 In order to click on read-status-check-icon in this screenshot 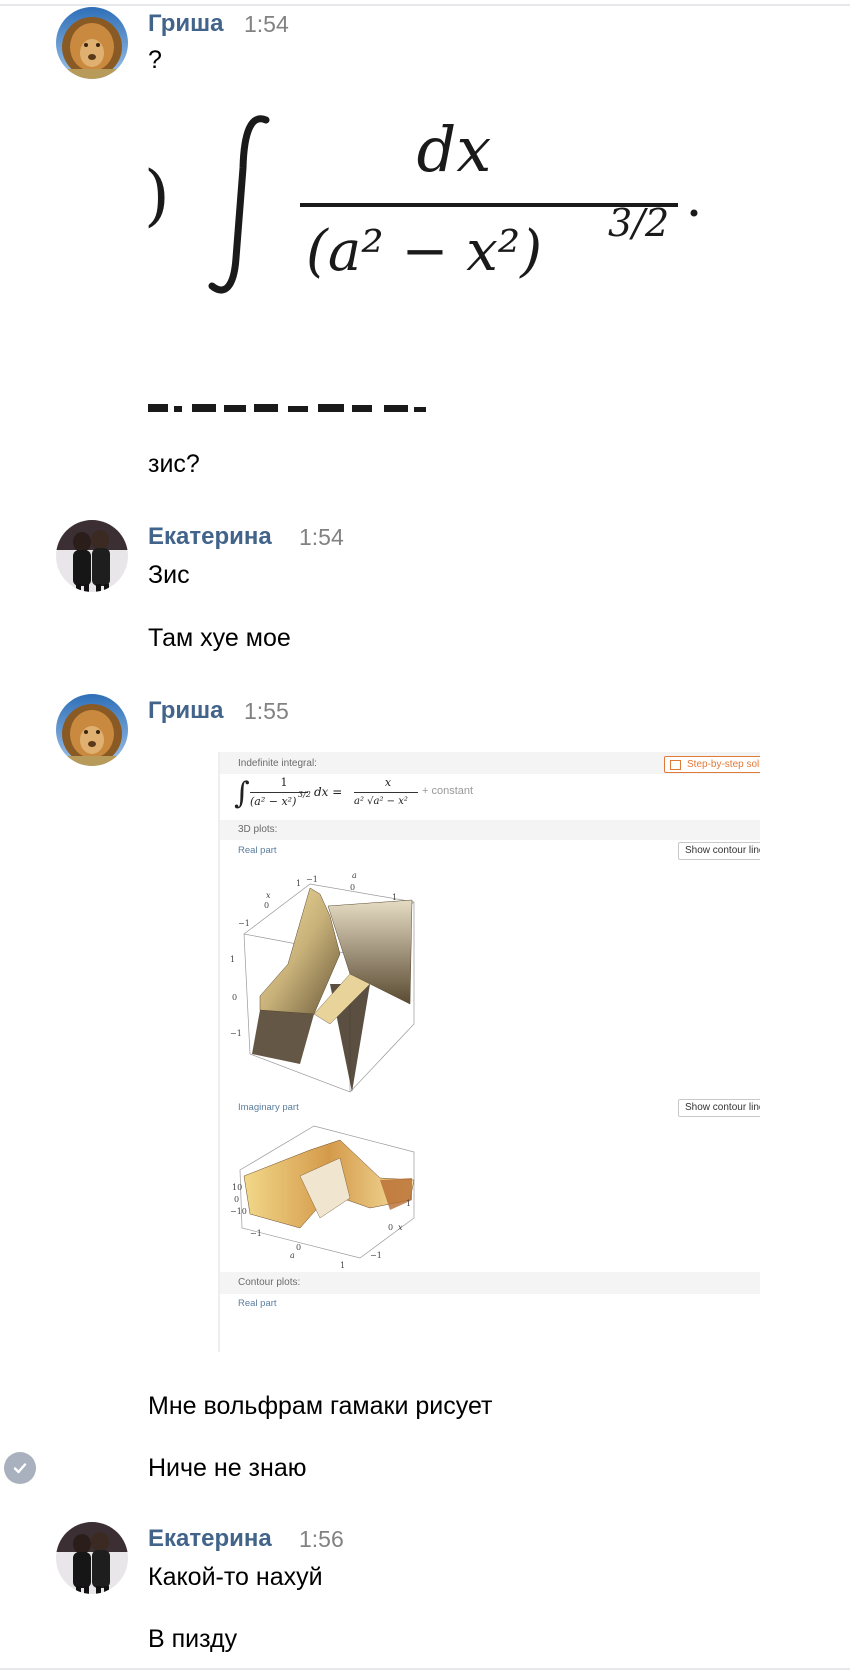, I will do `click(20, 1468)`.